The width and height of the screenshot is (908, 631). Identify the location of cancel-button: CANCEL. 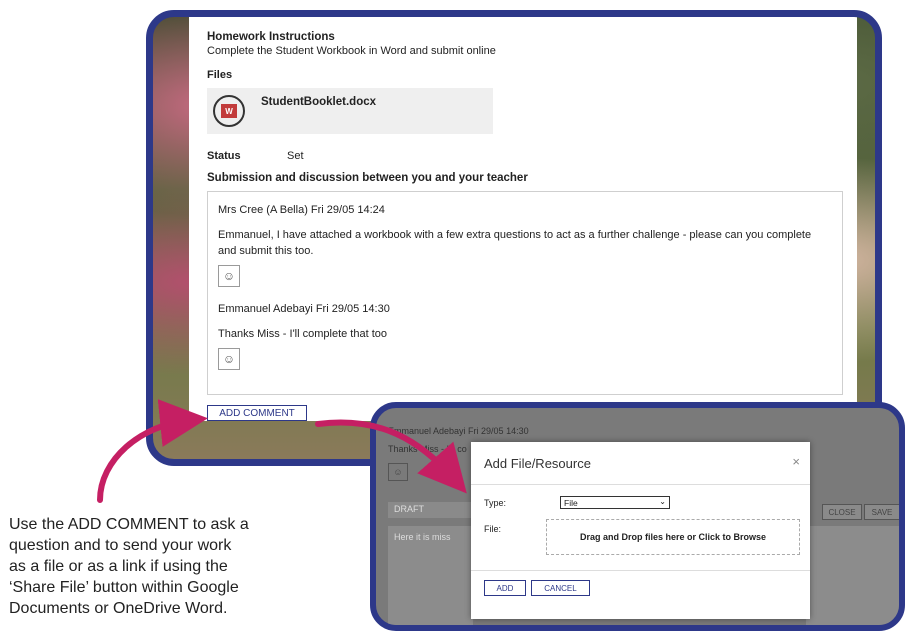
(560, 588).